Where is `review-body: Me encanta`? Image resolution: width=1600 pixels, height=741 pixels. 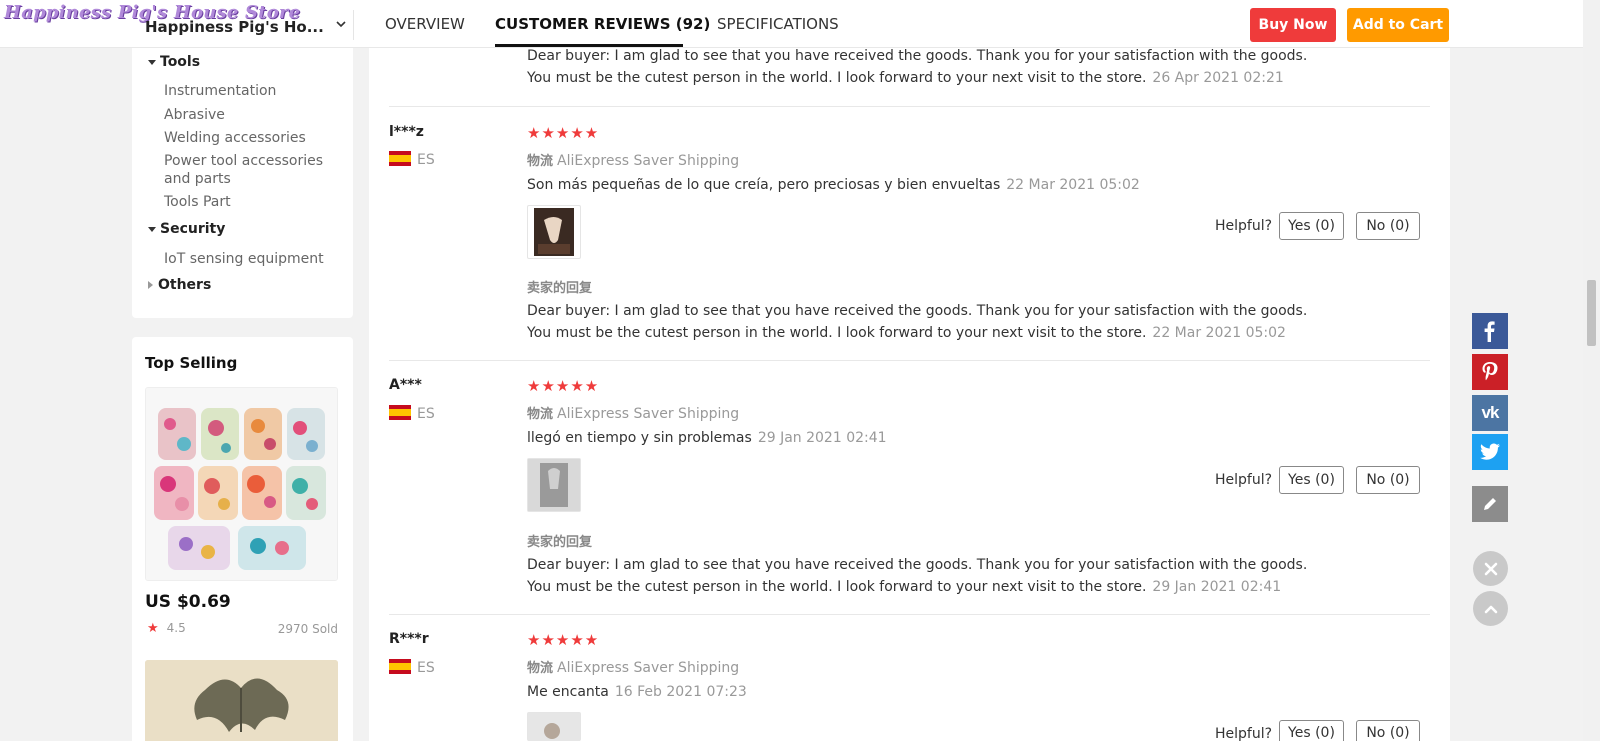 review-body: Me encanta is located at coordinates (568, 692).